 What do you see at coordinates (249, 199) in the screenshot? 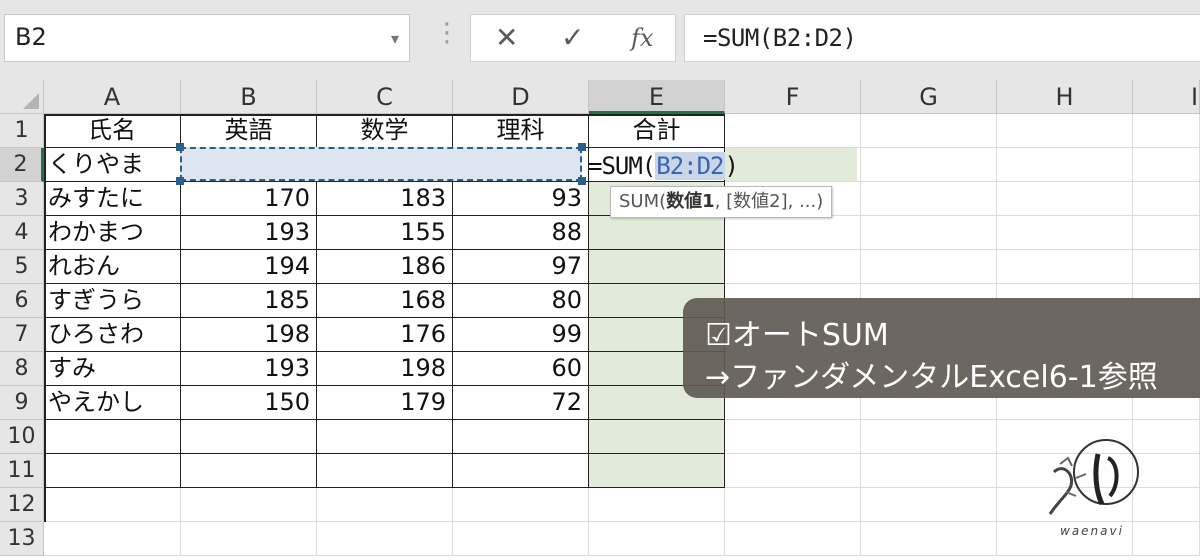
I see `cell-b3: 170` at bounding box center [249, 199].